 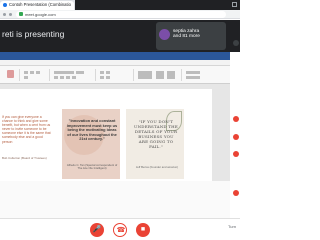 I want to click on turn-label: Turn, so click(x=232, y=226).